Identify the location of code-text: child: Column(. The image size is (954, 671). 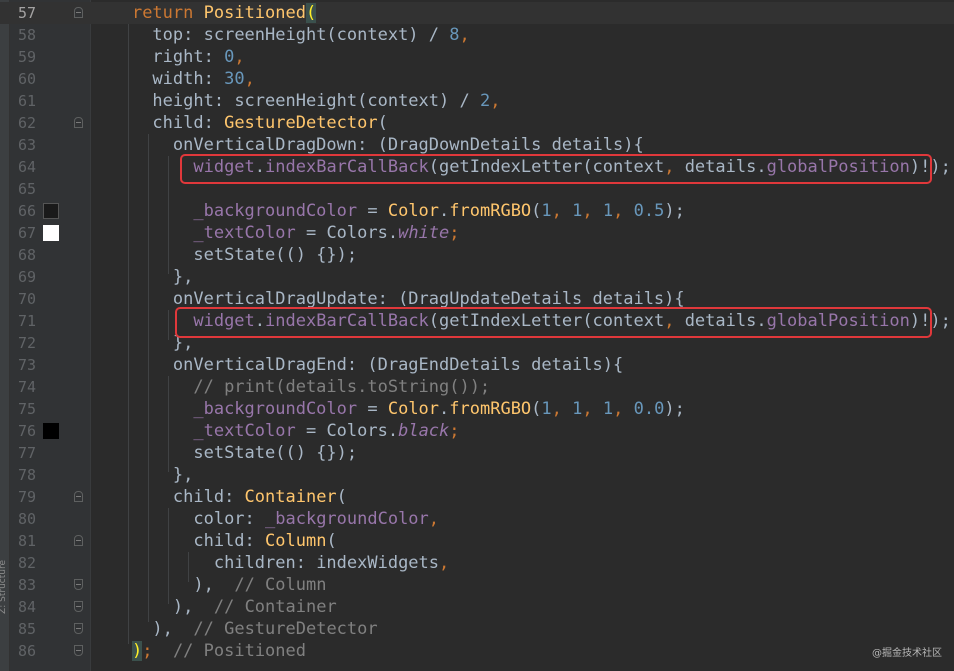
(265, 541).